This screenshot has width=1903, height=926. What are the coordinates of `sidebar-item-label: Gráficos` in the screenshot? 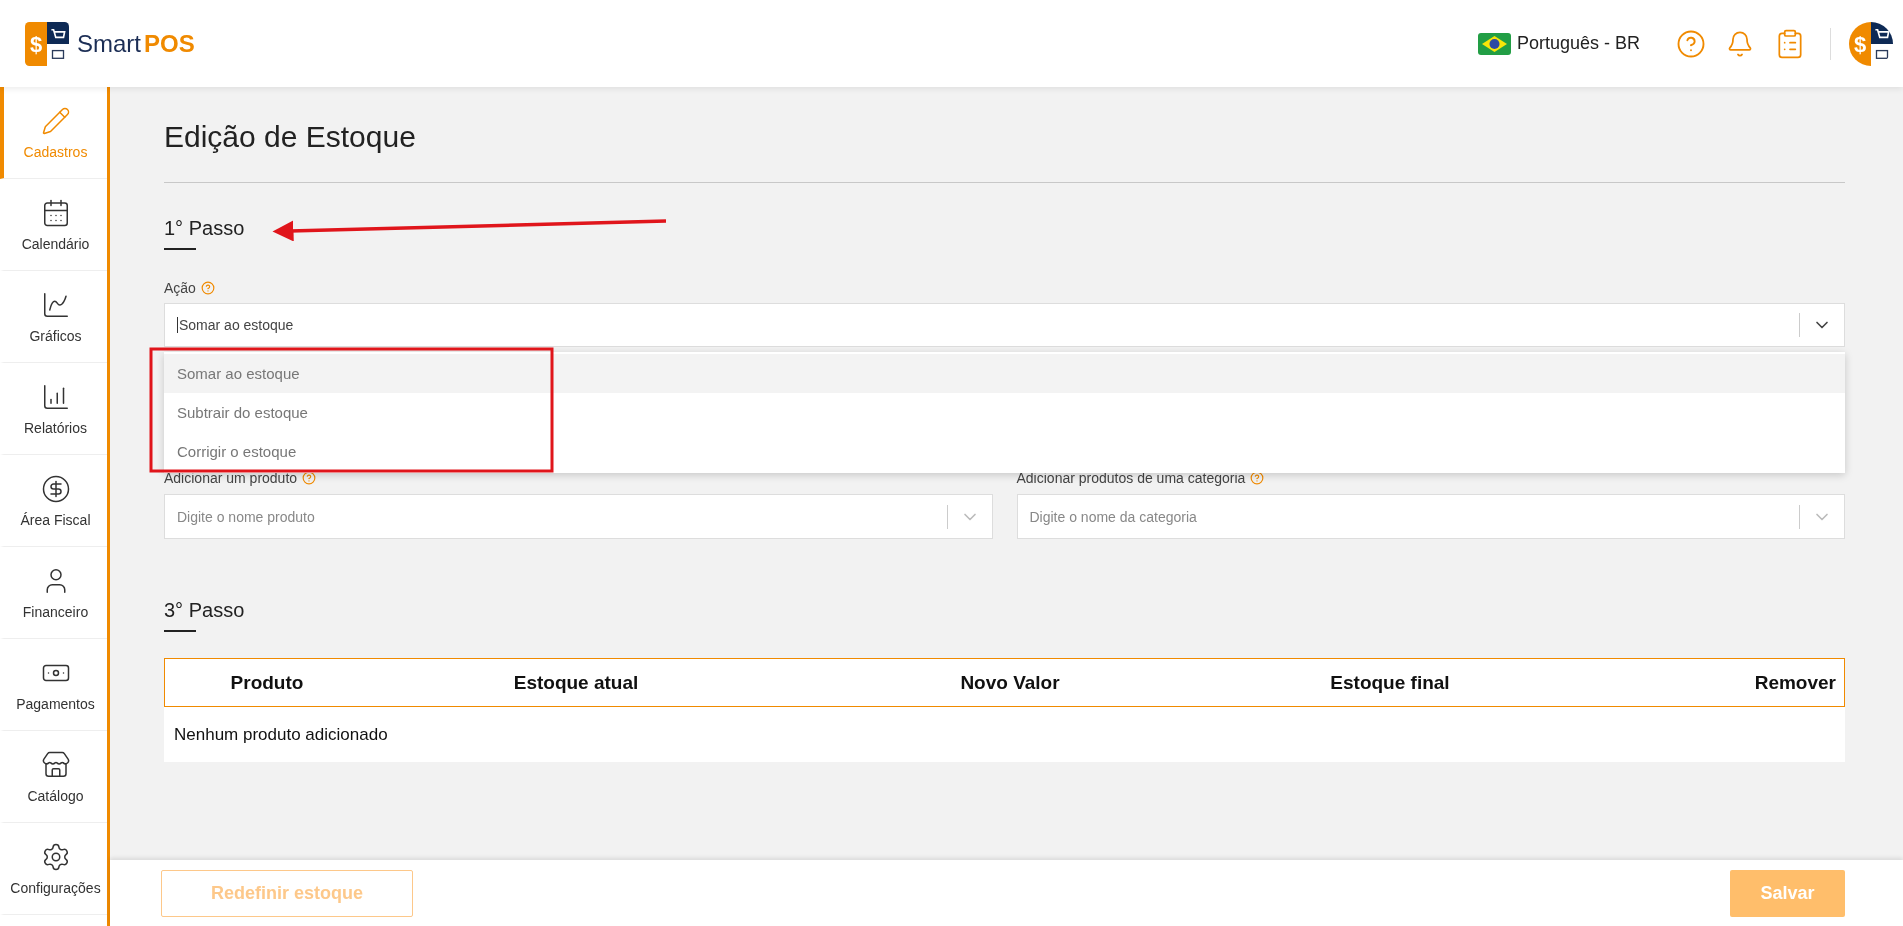 It's located at (55, 335).